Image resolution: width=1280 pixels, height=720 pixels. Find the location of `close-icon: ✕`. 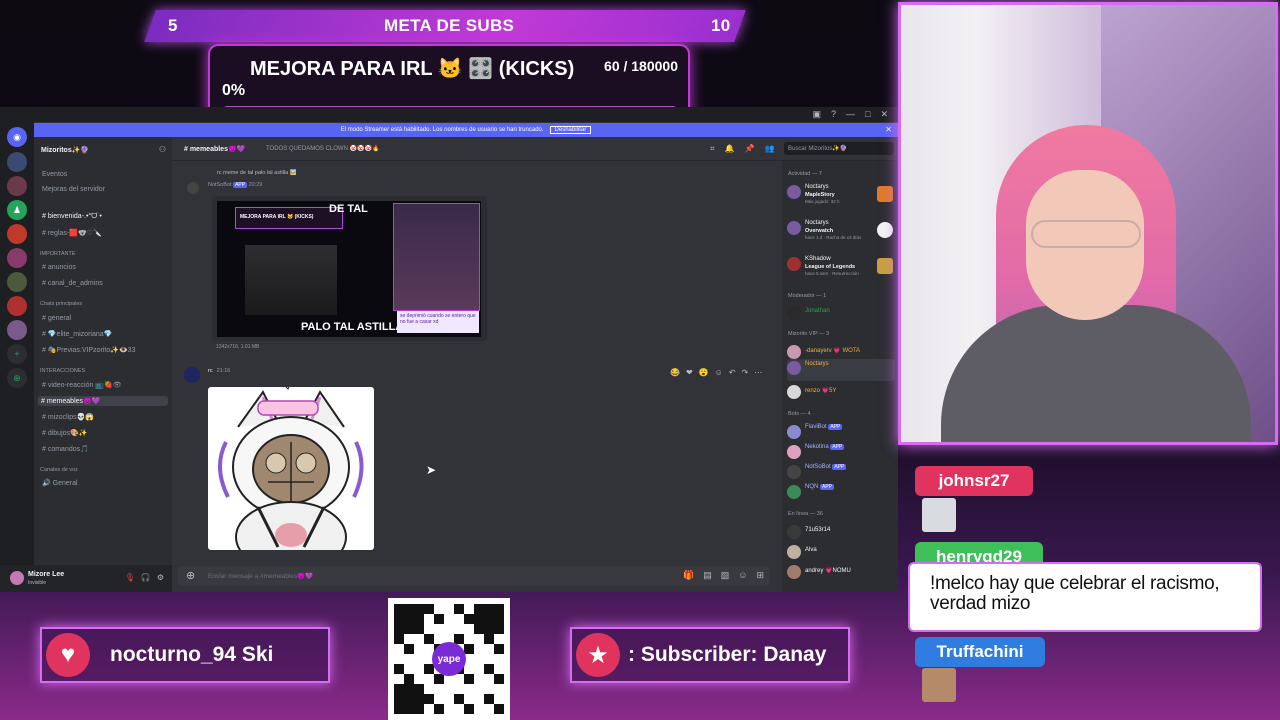

close-icon: ✕ is located at coordinates (884, 114).